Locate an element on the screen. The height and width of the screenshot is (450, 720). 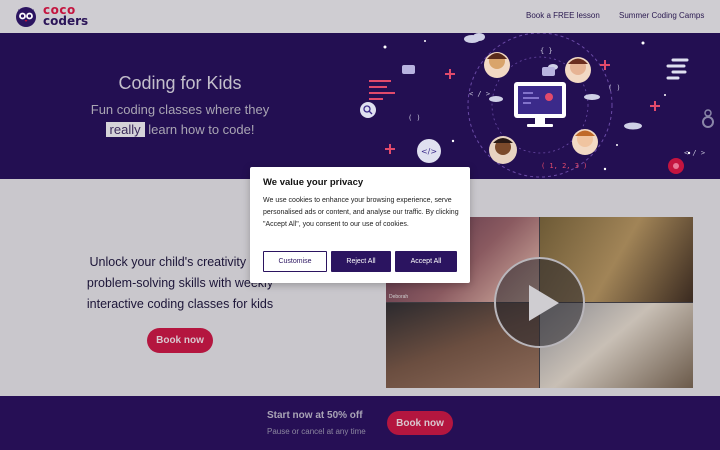
reject-all-button: Reject All is located at coordinates (361, 261).